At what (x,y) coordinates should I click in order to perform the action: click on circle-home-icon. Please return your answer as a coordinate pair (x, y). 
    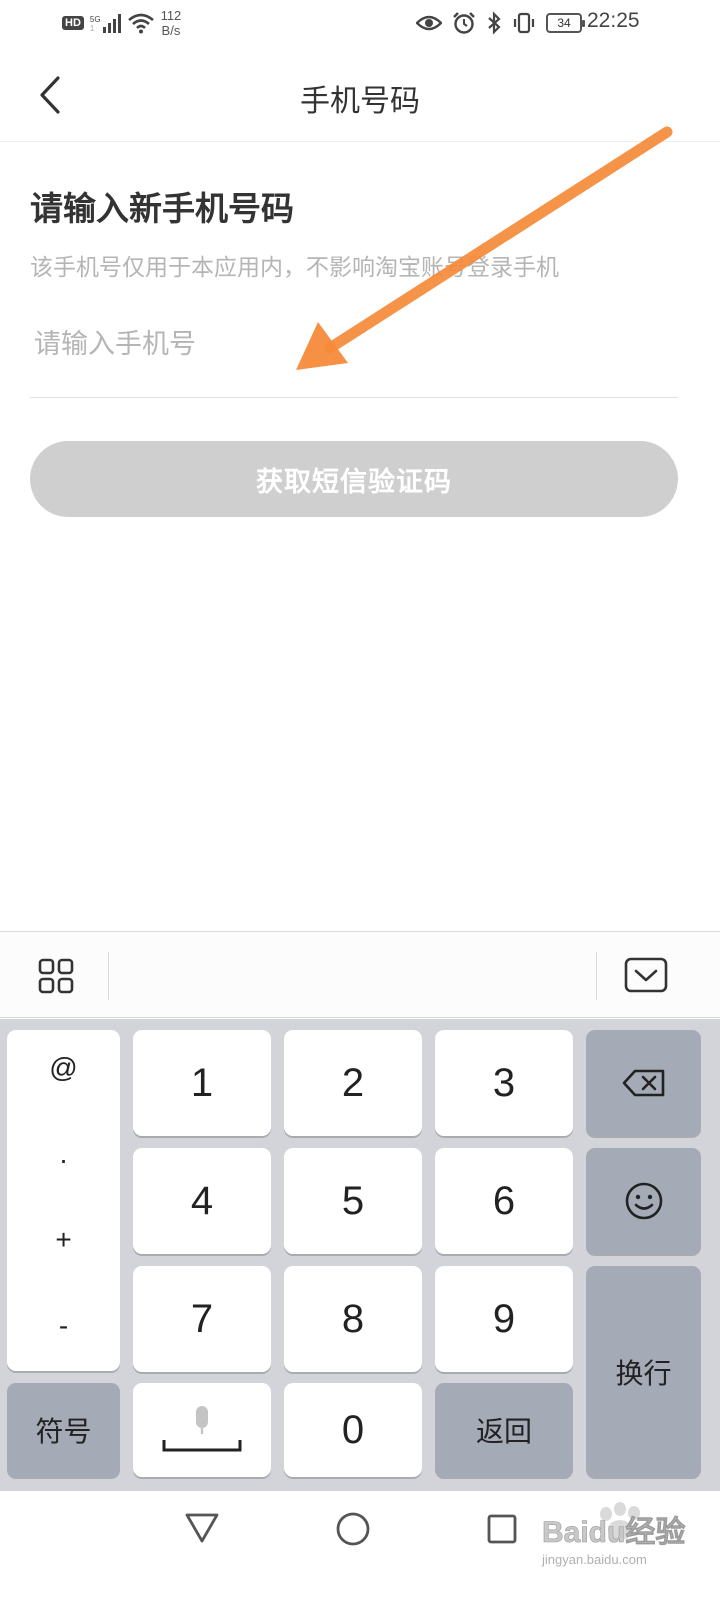
    Looking at the image, I should click on (353, 1529).